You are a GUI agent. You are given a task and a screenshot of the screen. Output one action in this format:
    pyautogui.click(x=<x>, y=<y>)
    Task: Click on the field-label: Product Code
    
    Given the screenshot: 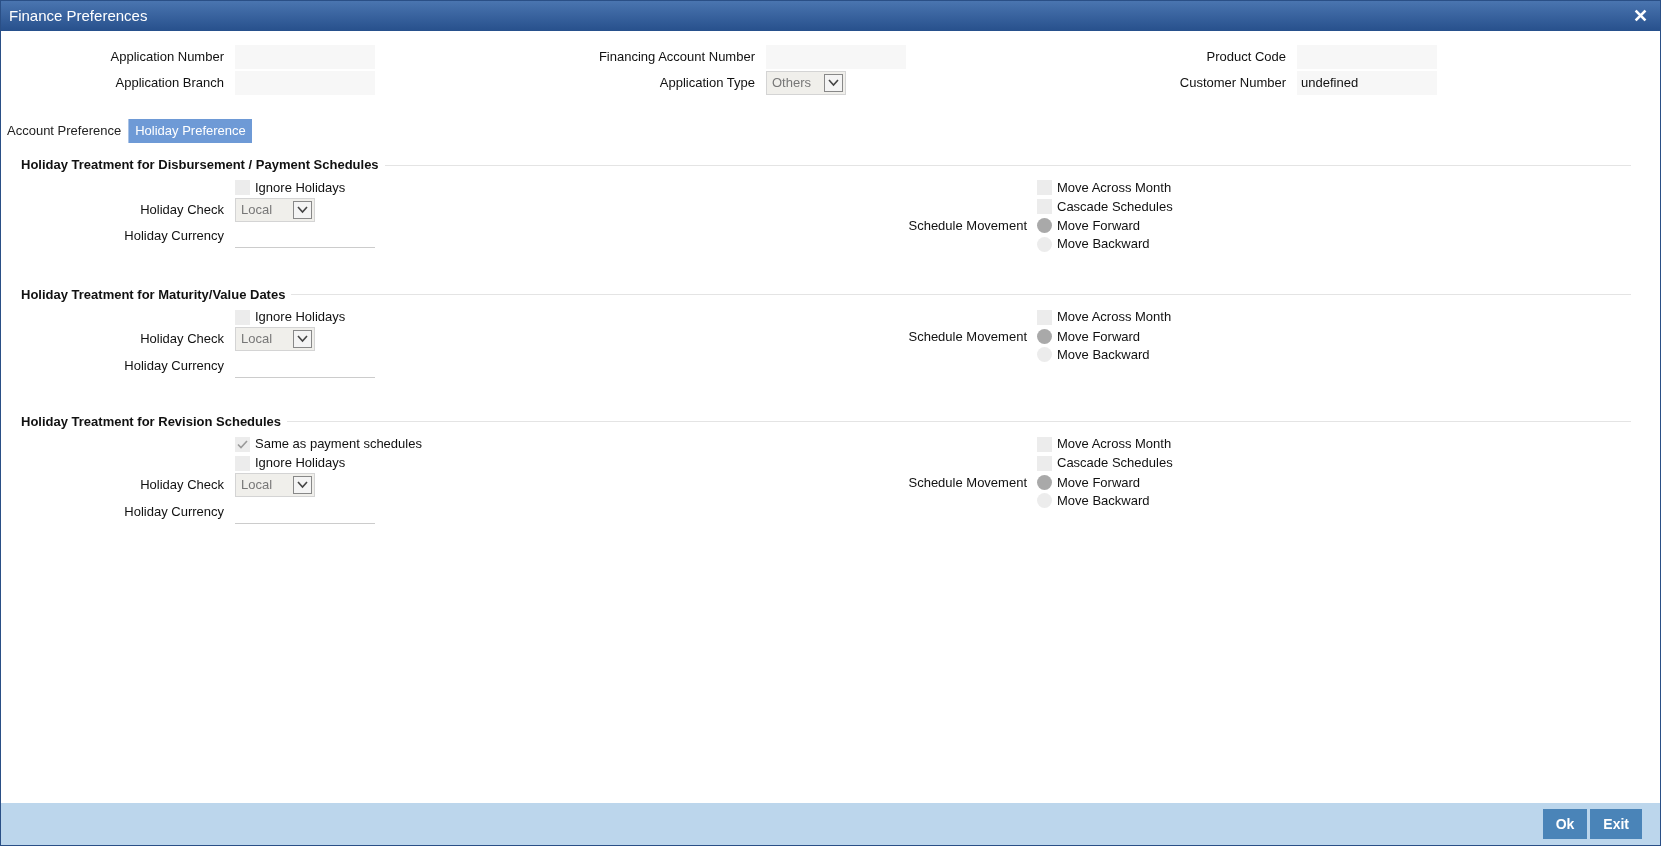 What is the action you would take?
    pyautogui.click(x=1246, y=57)
    